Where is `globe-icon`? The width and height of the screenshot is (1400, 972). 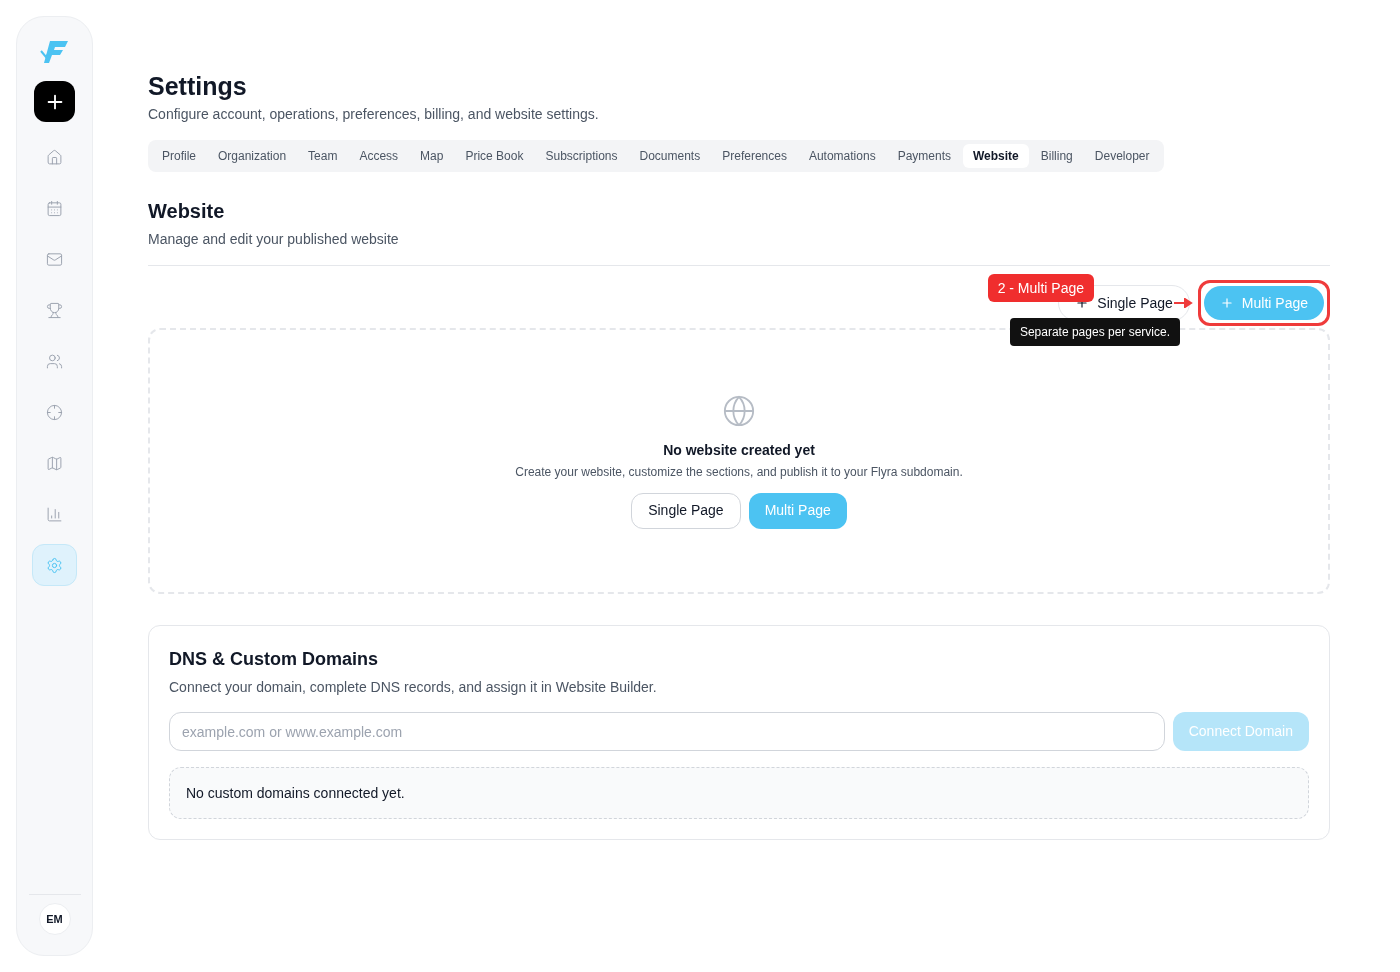
globe-icon is located at coordinates (739, 410).